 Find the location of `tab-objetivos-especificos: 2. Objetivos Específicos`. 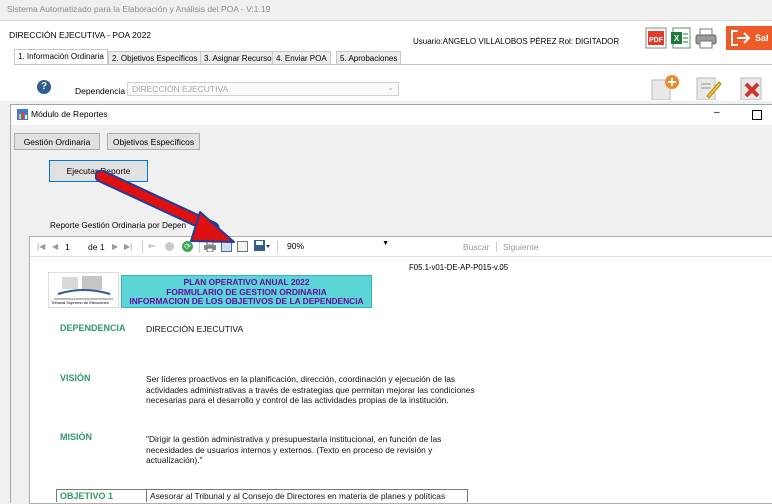

tab-objetivos-especificos: 2. Objetivos Específicos is located at coordinates (155, 58).